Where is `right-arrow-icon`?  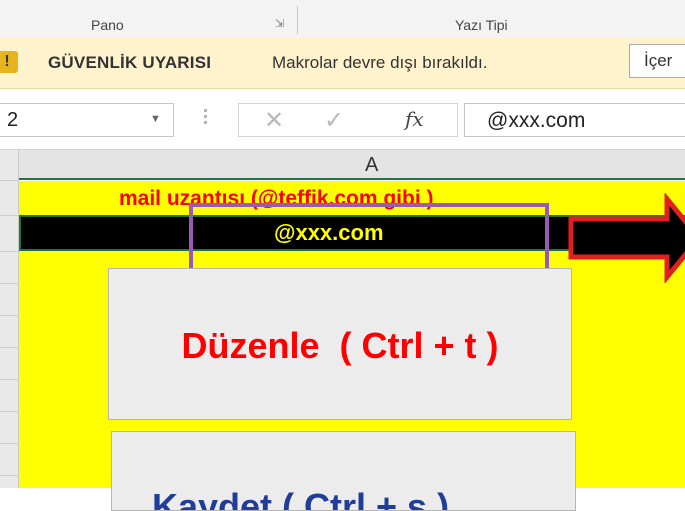 right-arrow-icon is located at coordinates (626, 238).